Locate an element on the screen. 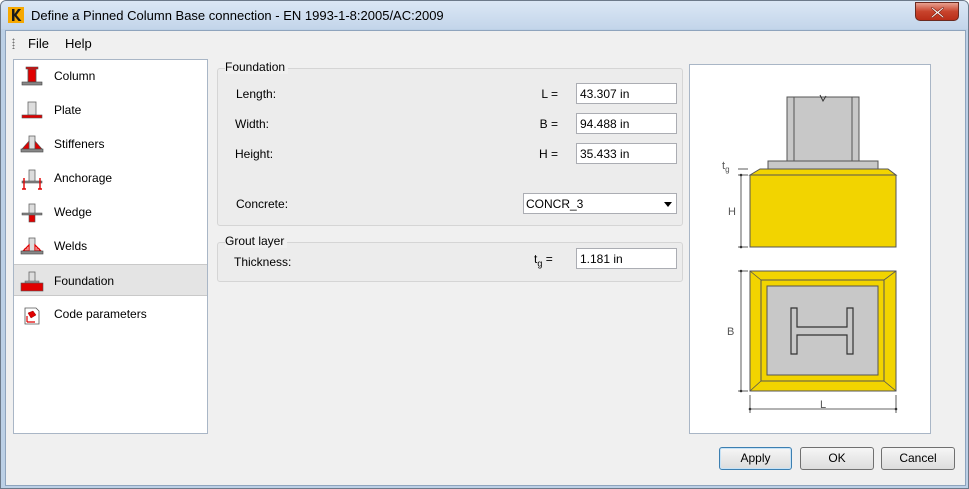 The width and height of the screenshot is (969, 489). foundation-group-title: Foundation is located at coordinates (257, 67).